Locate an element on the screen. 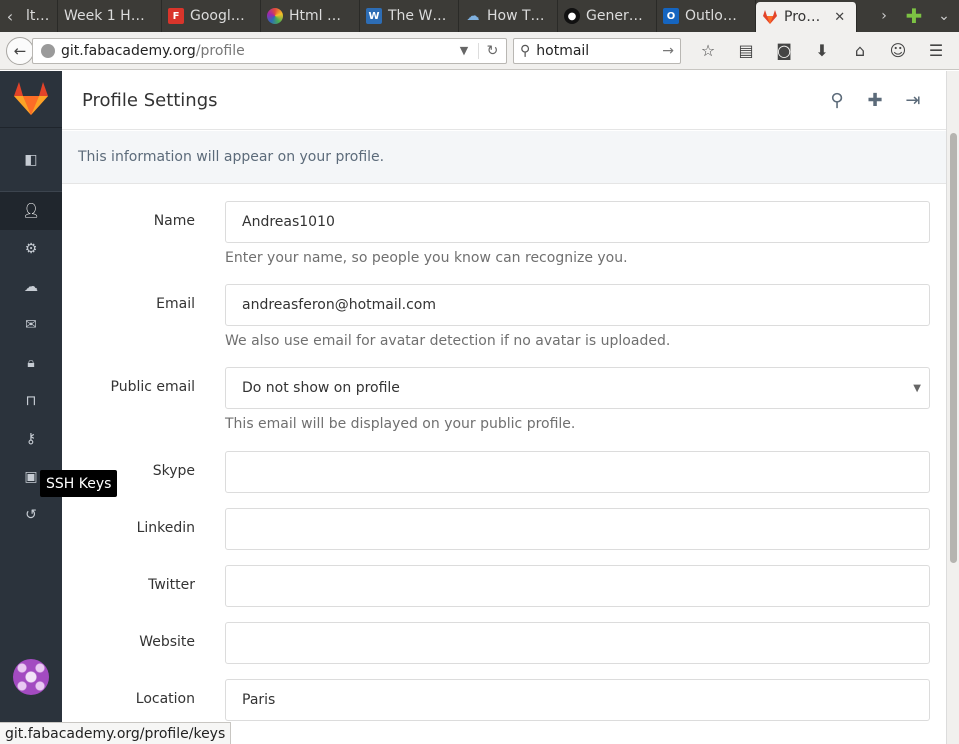 This screenshot has width=959, height=744. download-arrow-icon: ⬇ is located at coordinates (822, 50).